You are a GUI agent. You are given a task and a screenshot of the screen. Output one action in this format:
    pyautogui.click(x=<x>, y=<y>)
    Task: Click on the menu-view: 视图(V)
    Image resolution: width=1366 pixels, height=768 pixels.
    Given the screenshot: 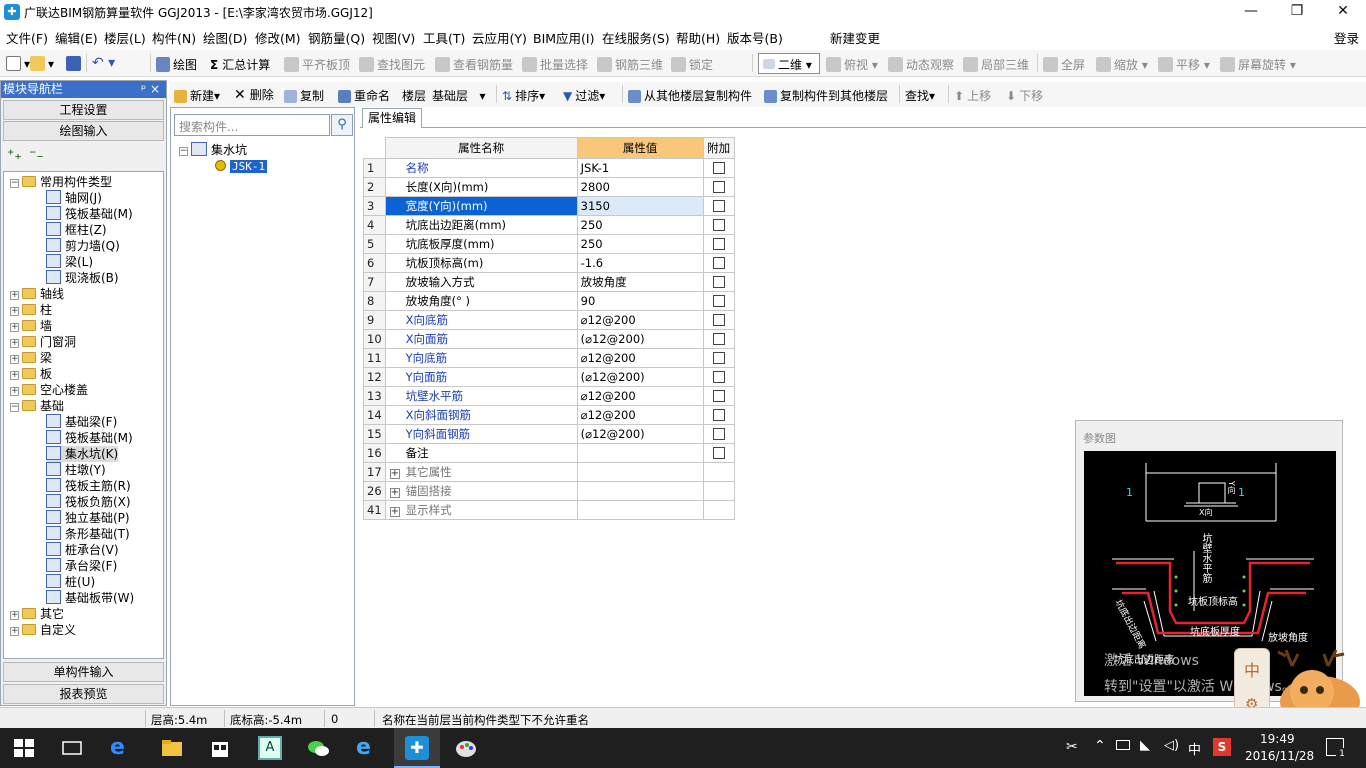 What is the action you would take?
    pyautogui.click(x=393, y=37)
    